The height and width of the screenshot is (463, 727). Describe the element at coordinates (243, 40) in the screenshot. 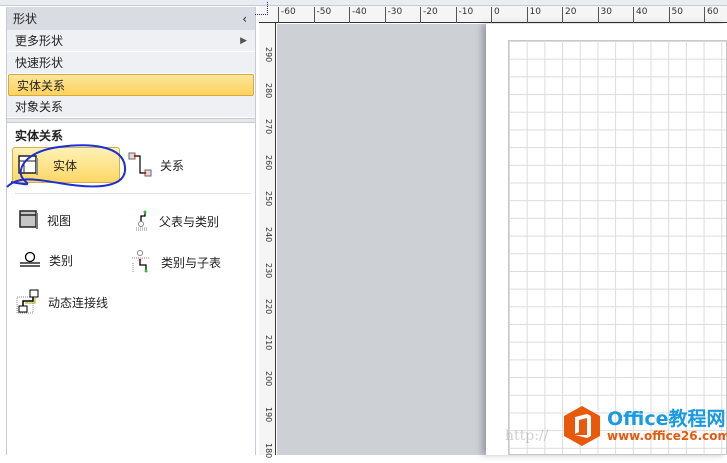

I see `chevron-right-icon: ▶` at that location.